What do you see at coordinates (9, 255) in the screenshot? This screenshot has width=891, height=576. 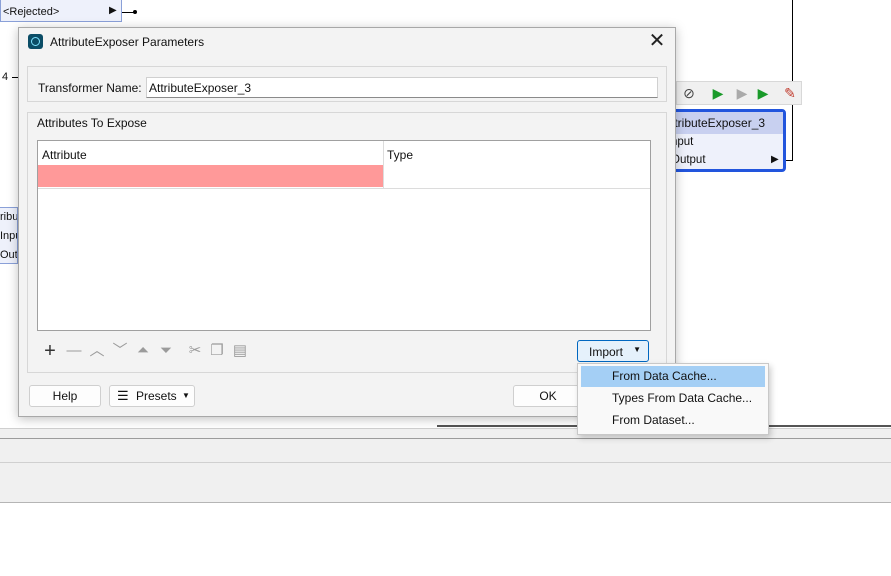 I see `partial-node-output: Out` at bounding box center [9, 255].